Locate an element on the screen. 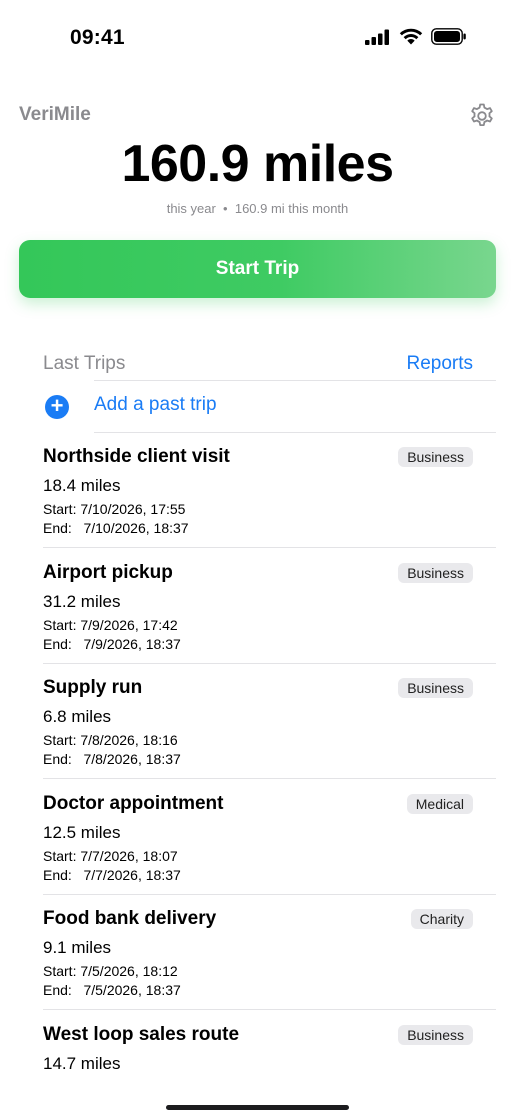  trips-header: Last Trips Reports is located at coordinates (258, 366).